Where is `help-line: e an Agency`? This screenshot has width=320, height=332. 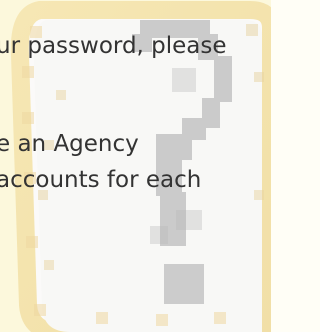 help-line: e an Agency is located at coordinates (69, 144).